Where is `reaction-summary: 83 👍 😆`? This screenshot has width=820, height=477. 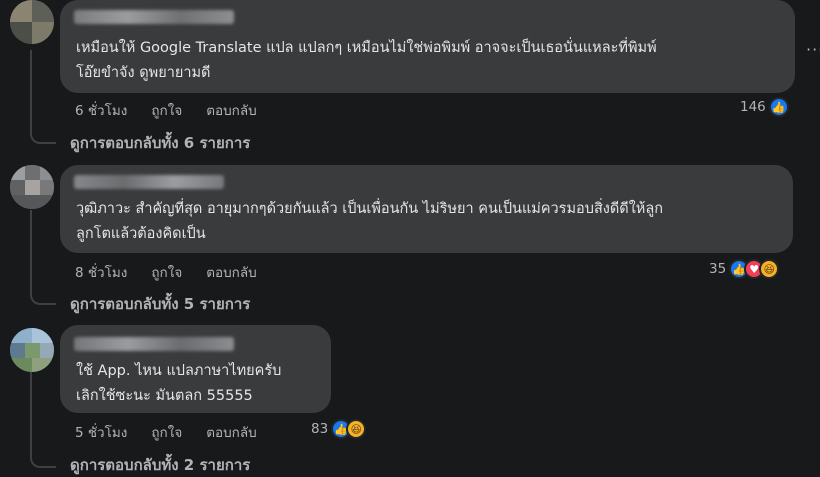 reaction-summary: 83 👍 😆 is located at coordinates (339, 429).